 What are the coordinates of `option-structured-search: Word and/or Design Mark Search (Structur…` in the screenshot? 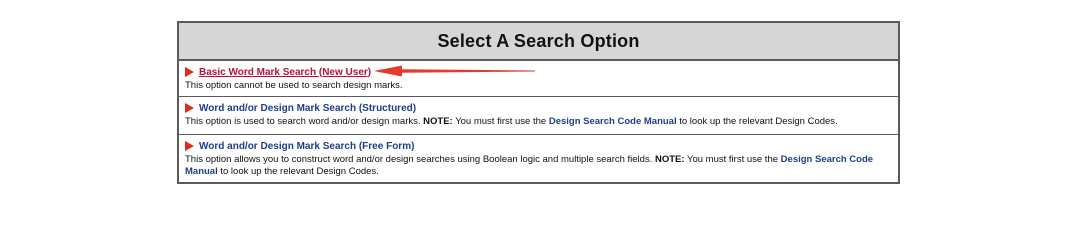 It's located at (538, 116).